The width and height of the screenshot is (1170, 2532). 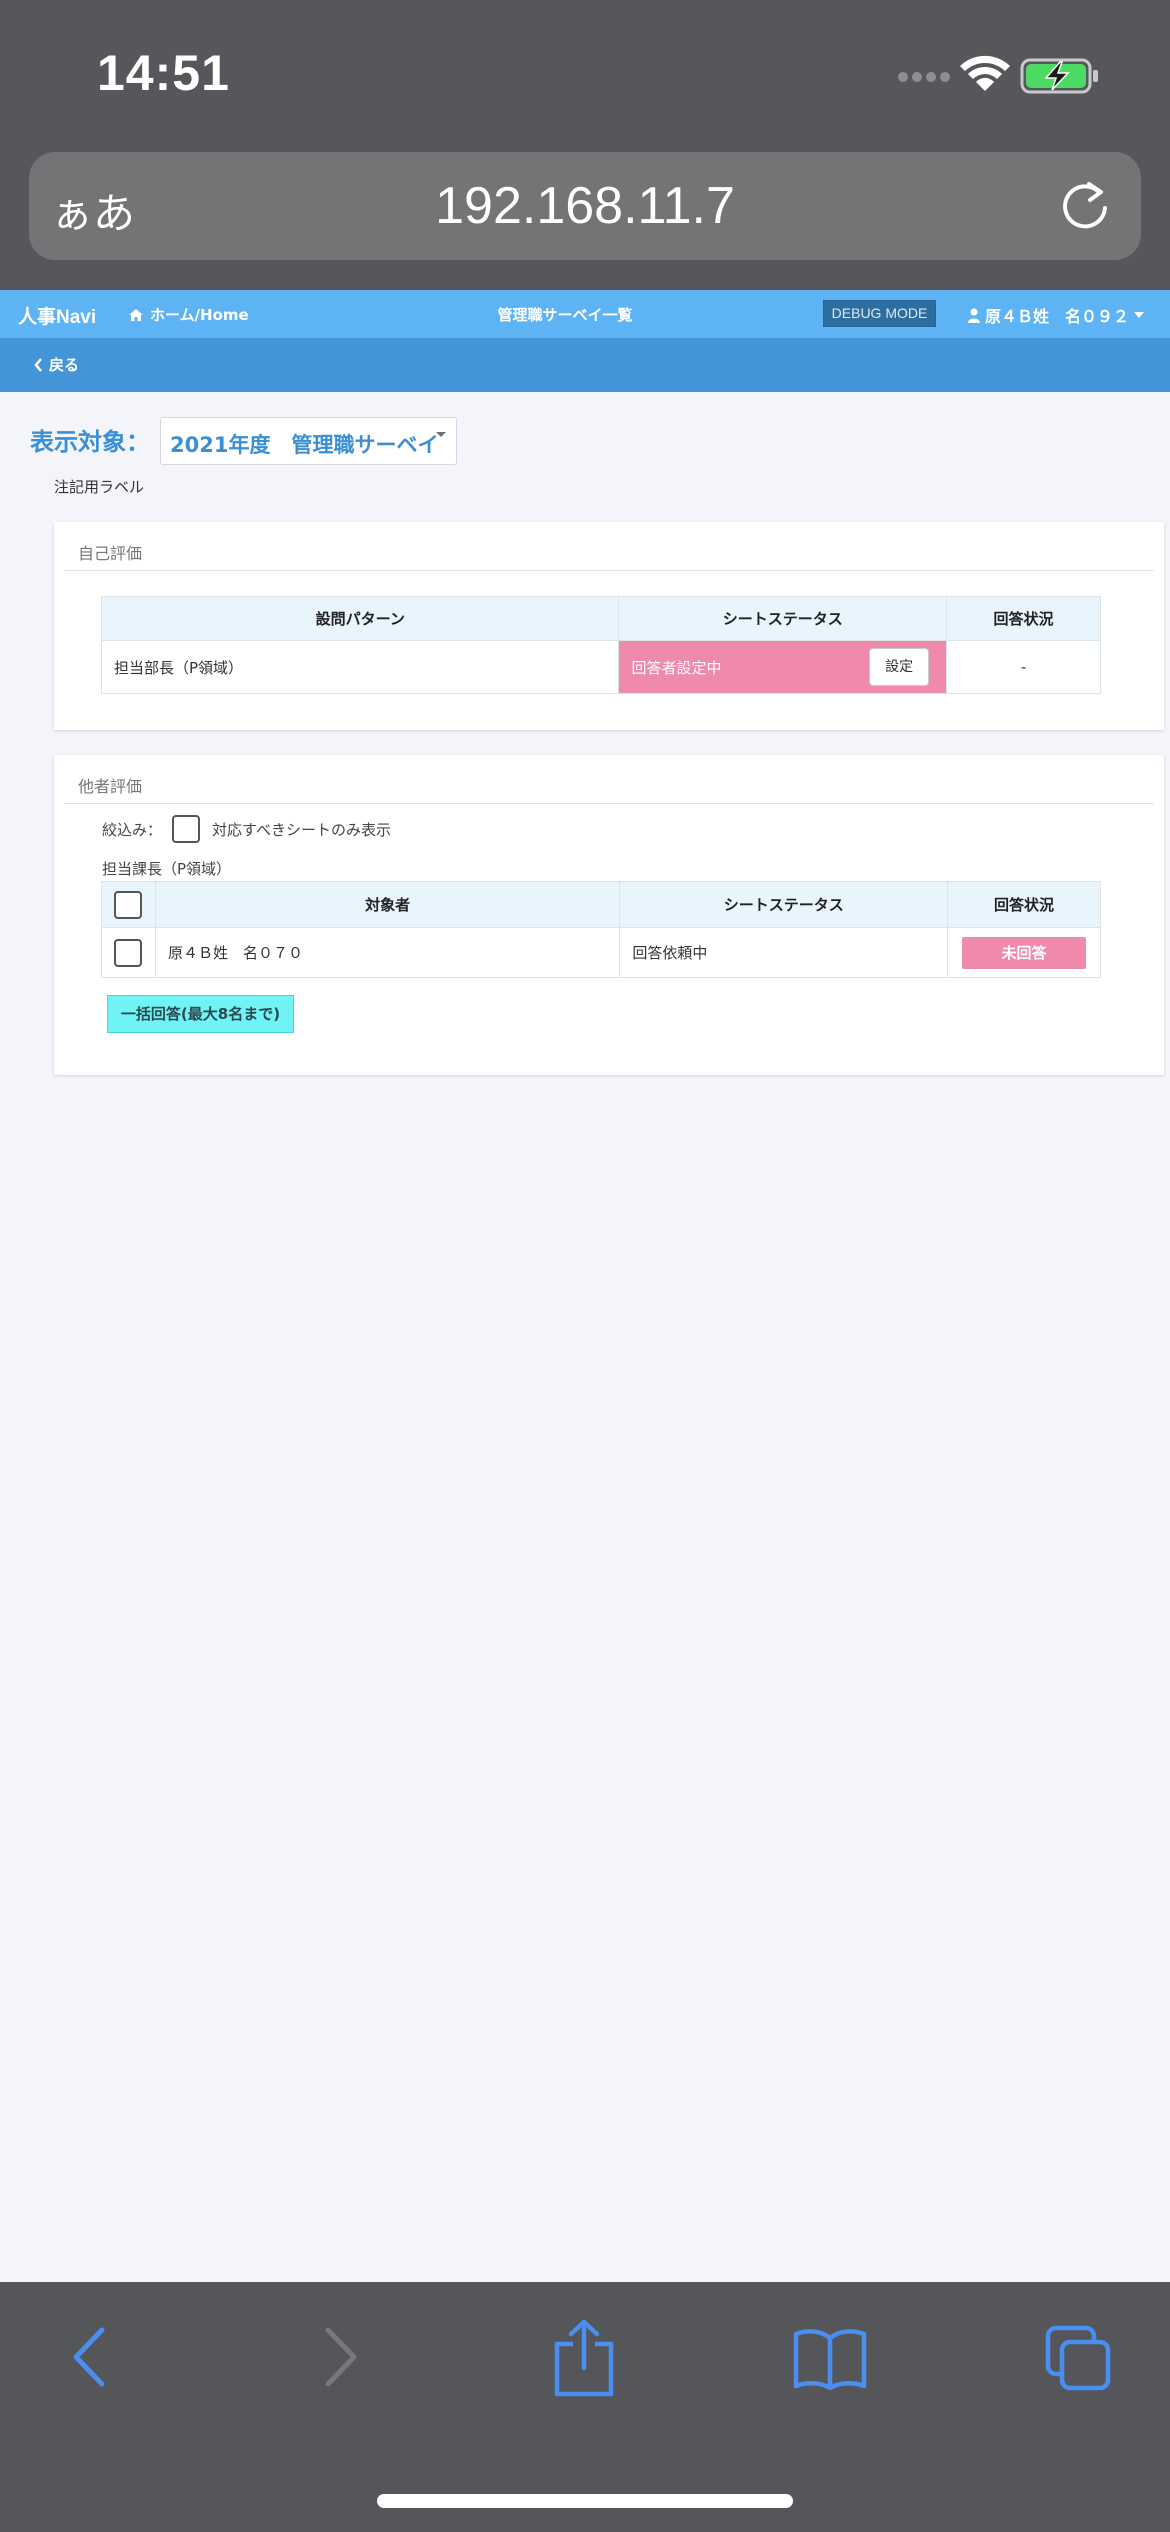 I want to click on debug-mode-badge: DEBUG MODE, so click(x=879, y=313).